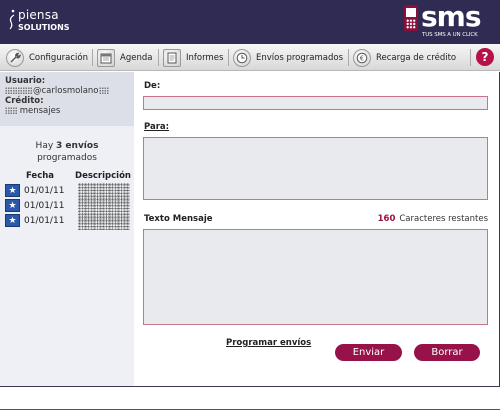 The width and height of the screenshot is (500, 412). Describe the element at coordinates (67, 111) in the screenshot. I see `credit-value-row: mensajes` at that location.